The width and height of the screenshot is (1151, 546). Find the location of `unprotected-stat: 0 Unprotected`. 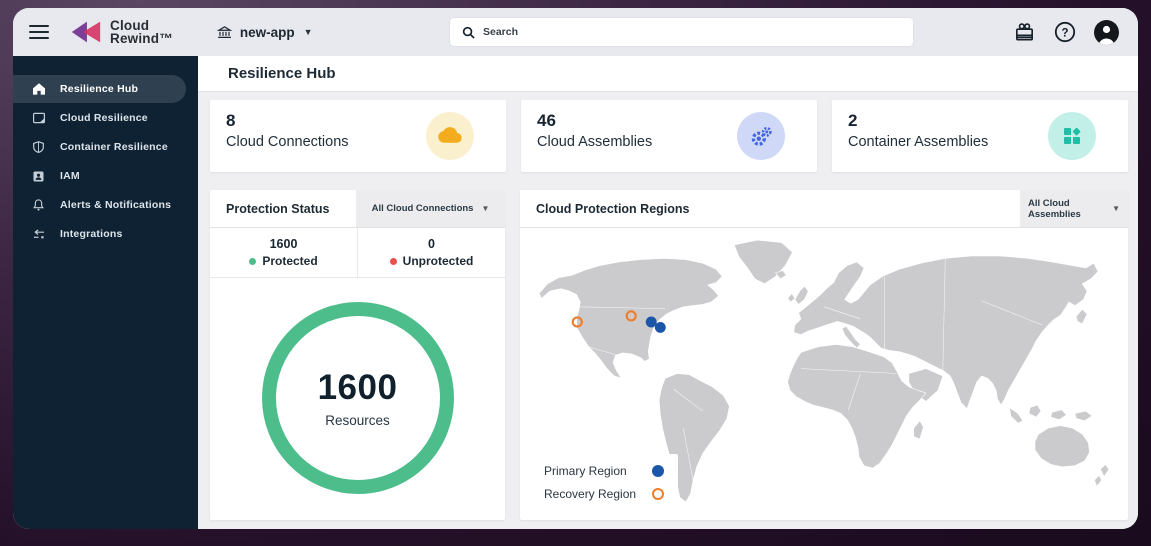

unprotected-stat: 0 Unprotected is located at coordinates (431, 252).